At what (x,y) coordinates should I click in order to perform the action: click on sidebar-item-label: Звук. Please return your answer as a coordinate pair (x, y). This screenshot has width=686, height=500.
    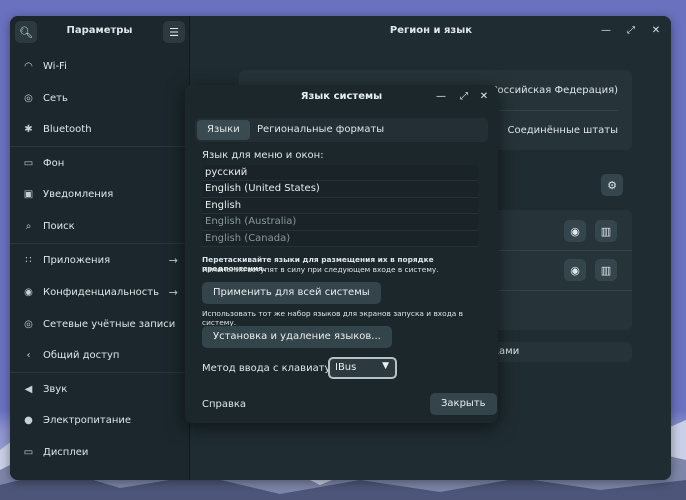
    Looking at the image, I should click on (55, 389).